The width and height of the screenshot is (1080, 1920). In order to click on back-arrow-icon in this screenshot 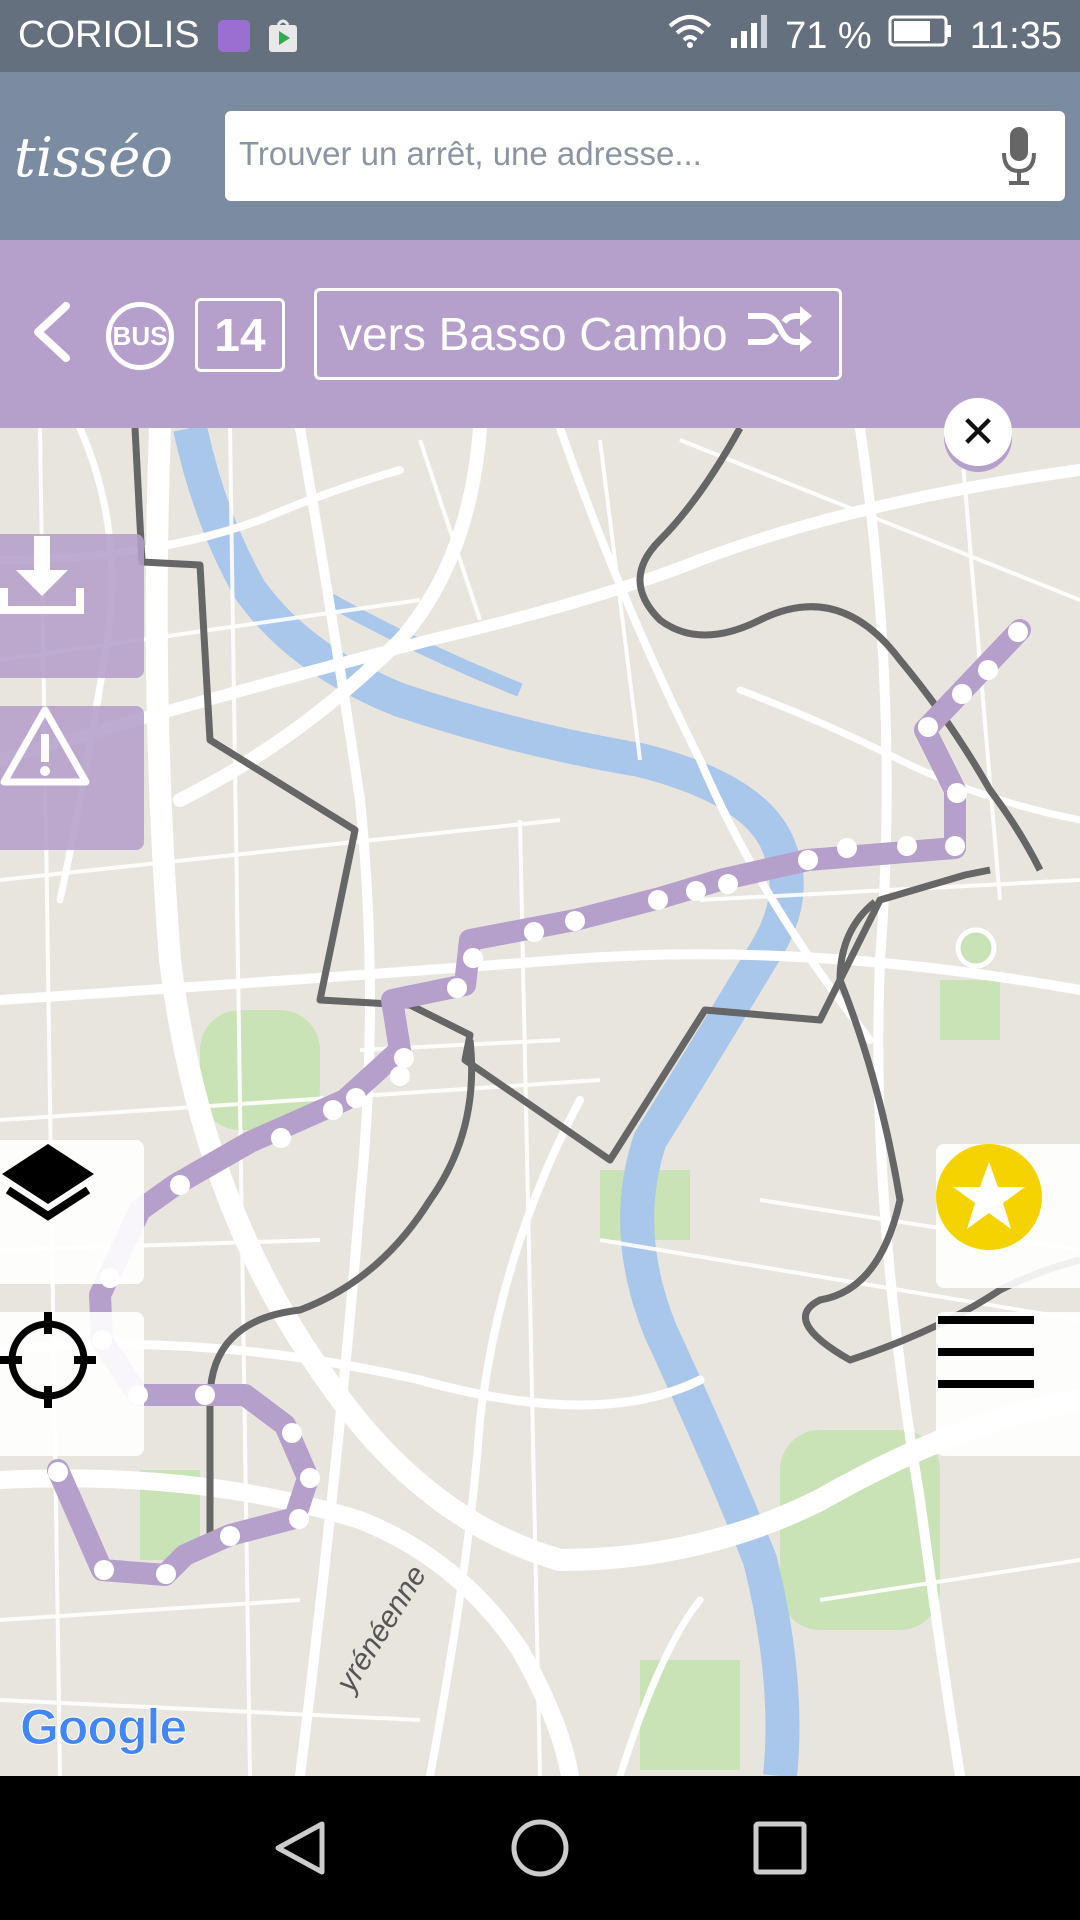, I will do `click(52, 332)`.